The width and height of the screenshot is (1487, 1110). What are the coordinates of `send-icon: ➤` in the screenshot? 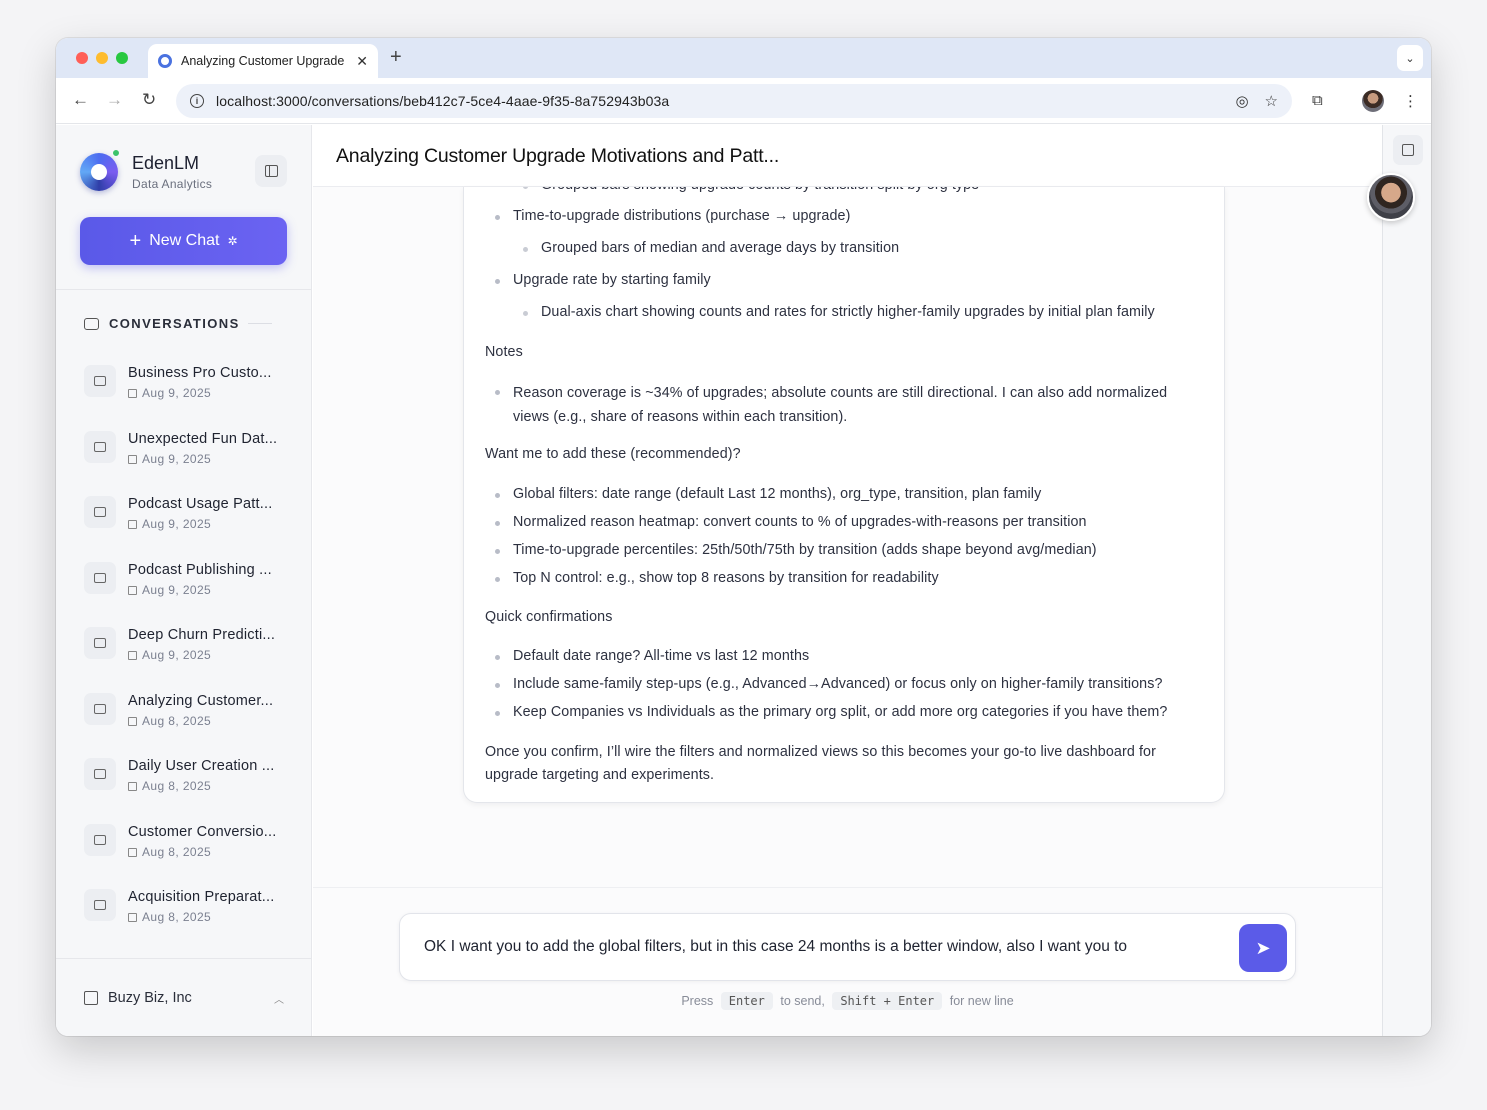 It's located at (1263, 947).